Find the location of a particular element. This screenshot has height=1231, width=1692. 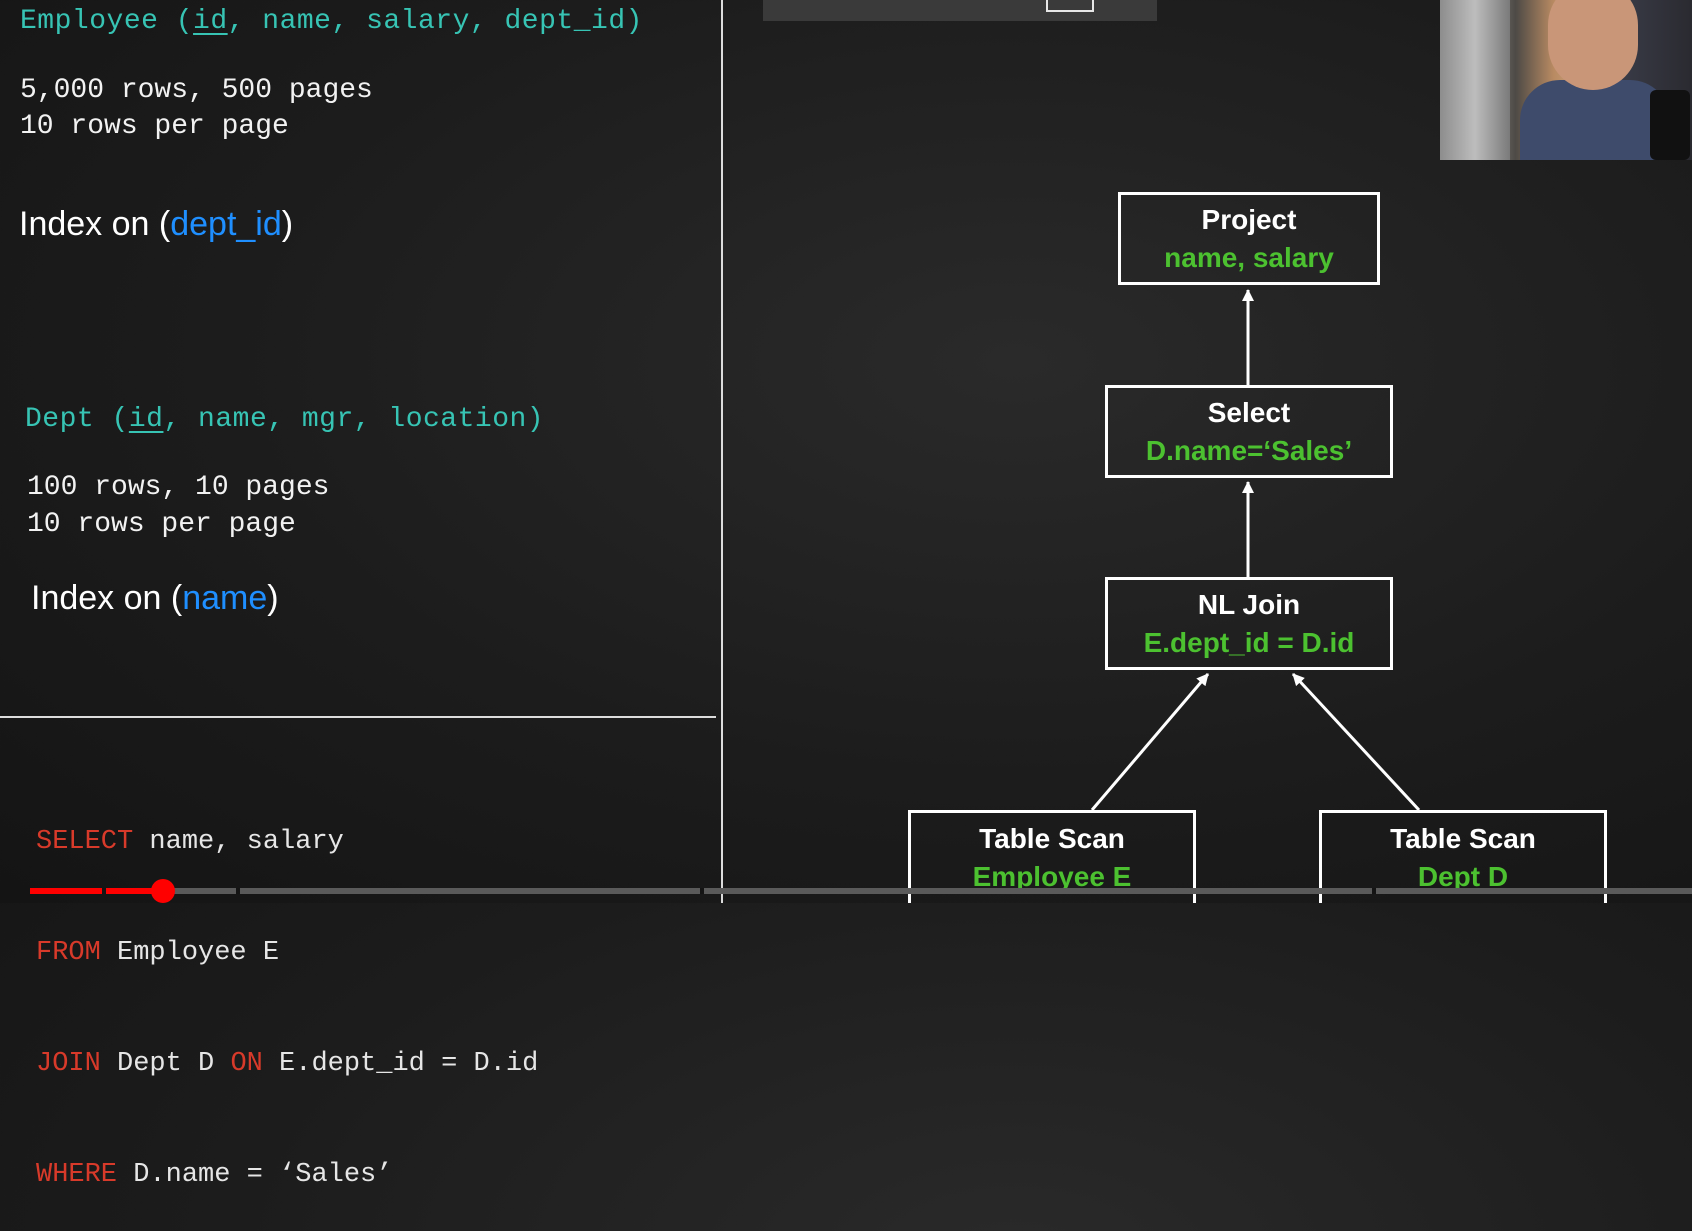

video-scrubber-handle is located at coordinates (163, 891).